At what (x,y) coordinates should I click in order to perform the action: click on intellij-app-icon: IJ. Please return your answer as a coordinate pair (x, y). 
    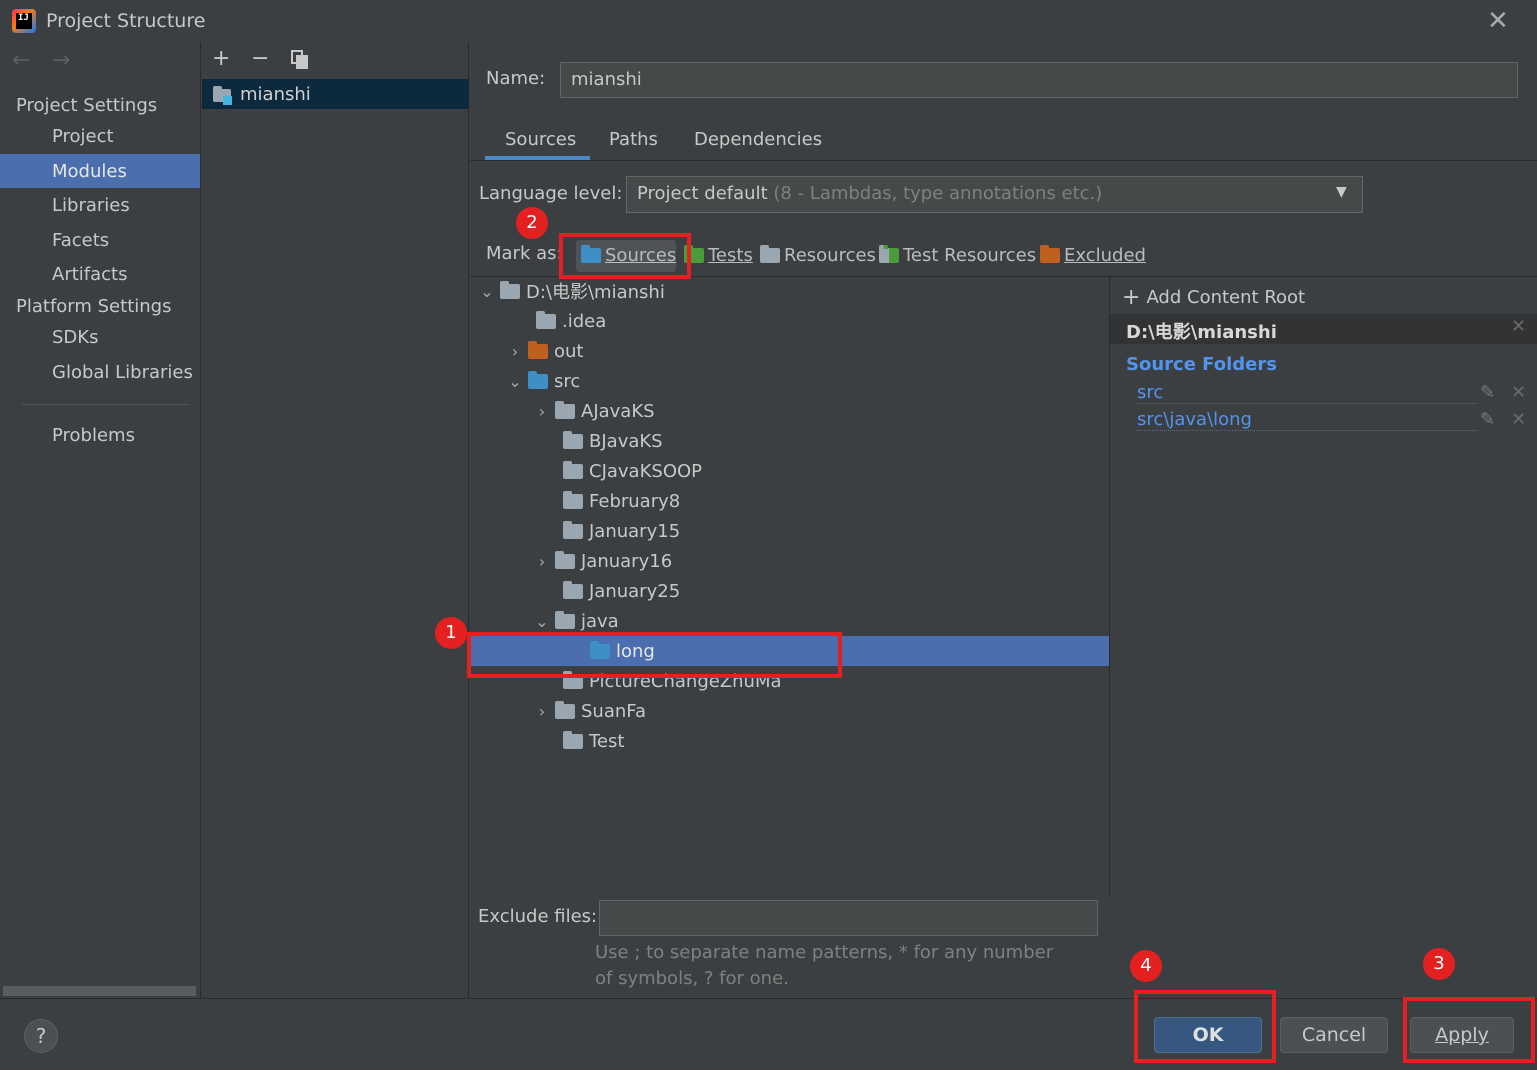
    Looking at the image, I should click on (24, 21).